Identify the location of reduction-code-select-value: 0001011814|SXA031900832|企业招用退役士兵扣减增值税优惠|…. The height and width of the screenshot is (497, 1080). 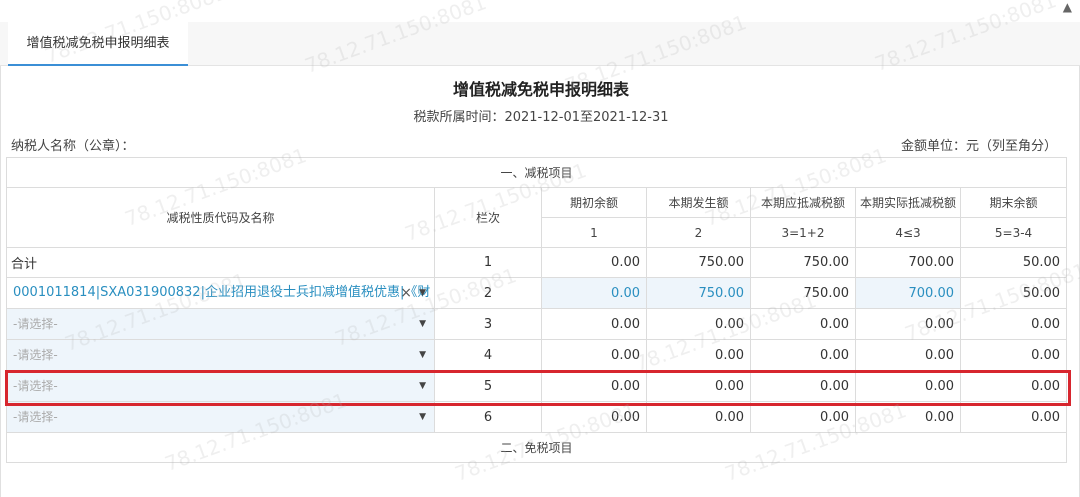
(220, 293).